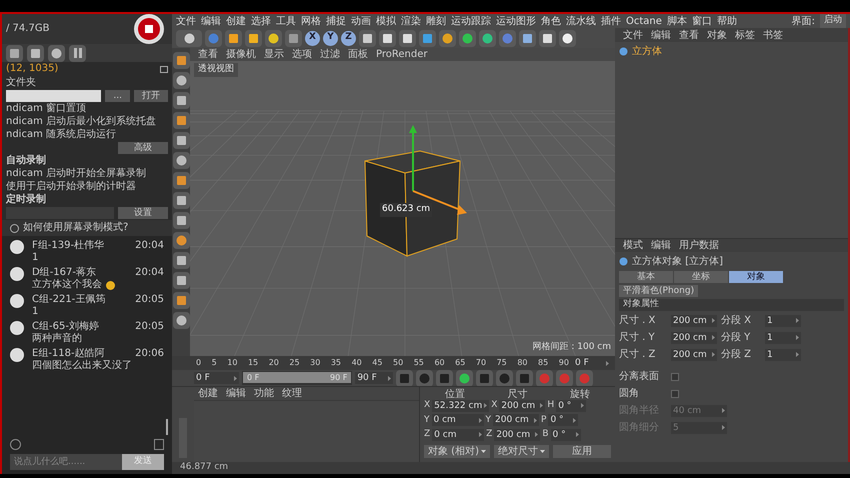  What do you see at coordinates (336, 21) in the screenshot?
I see `menu-item: 捕捉` at bounding box center [336, 21].